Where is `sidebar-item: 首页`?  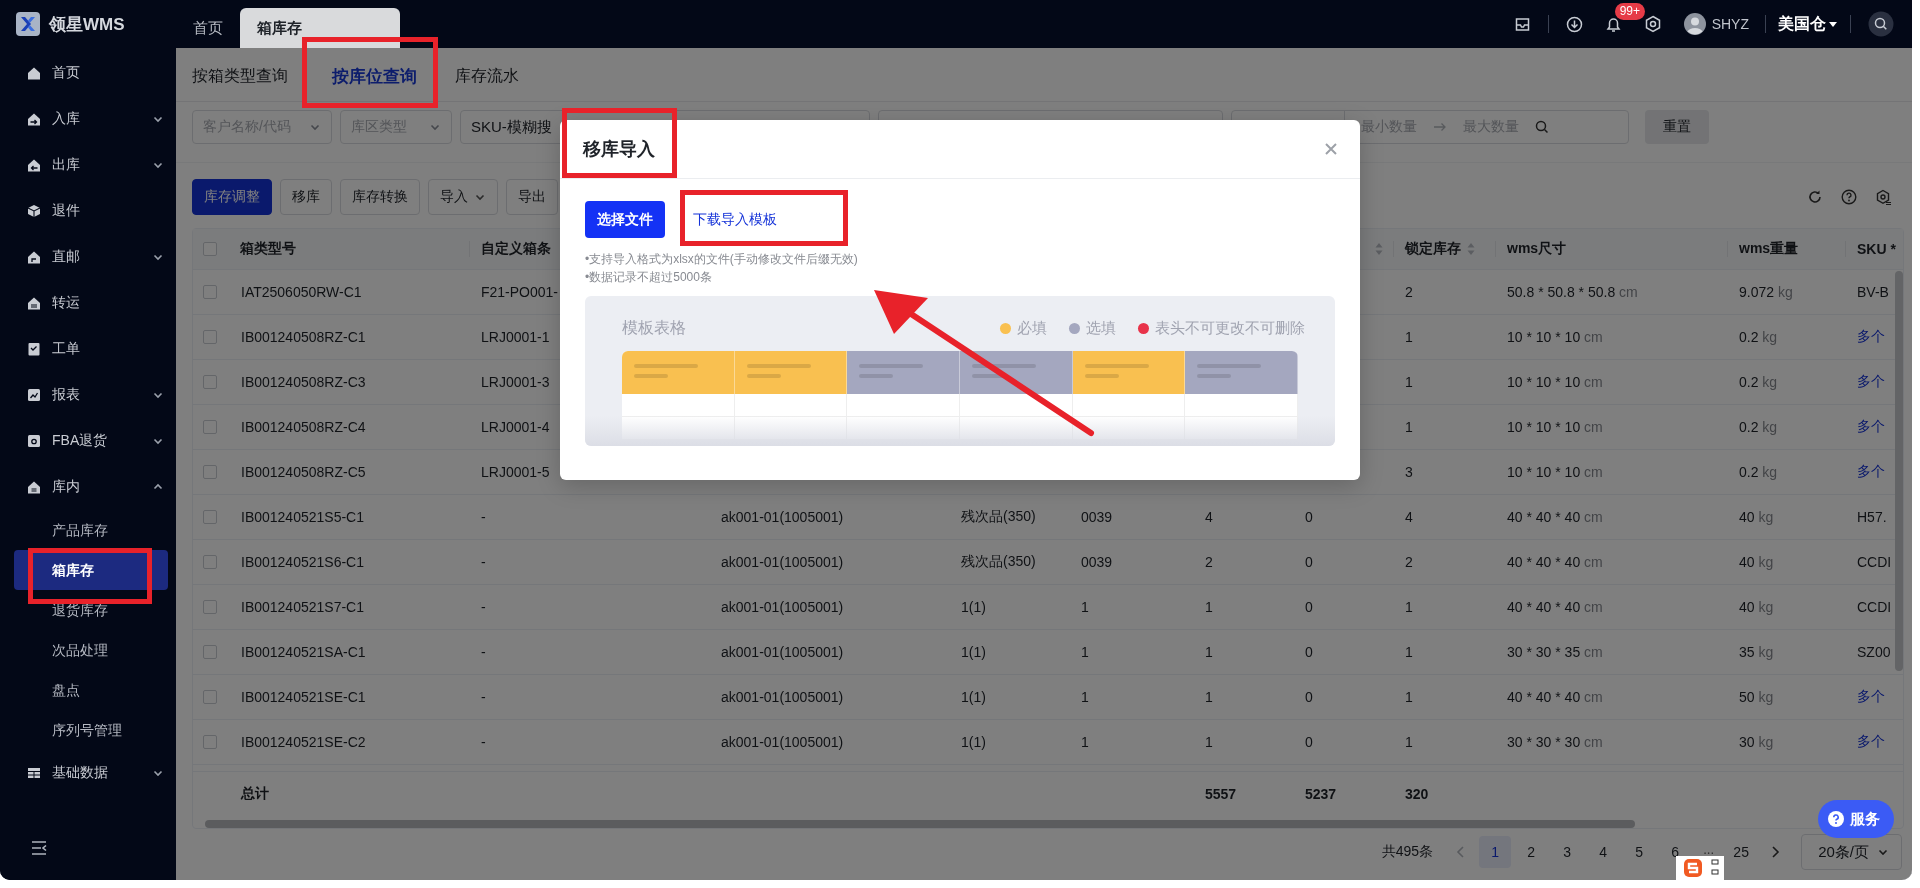 sidebar-item: 首页 is located at coordinates (84, 73).